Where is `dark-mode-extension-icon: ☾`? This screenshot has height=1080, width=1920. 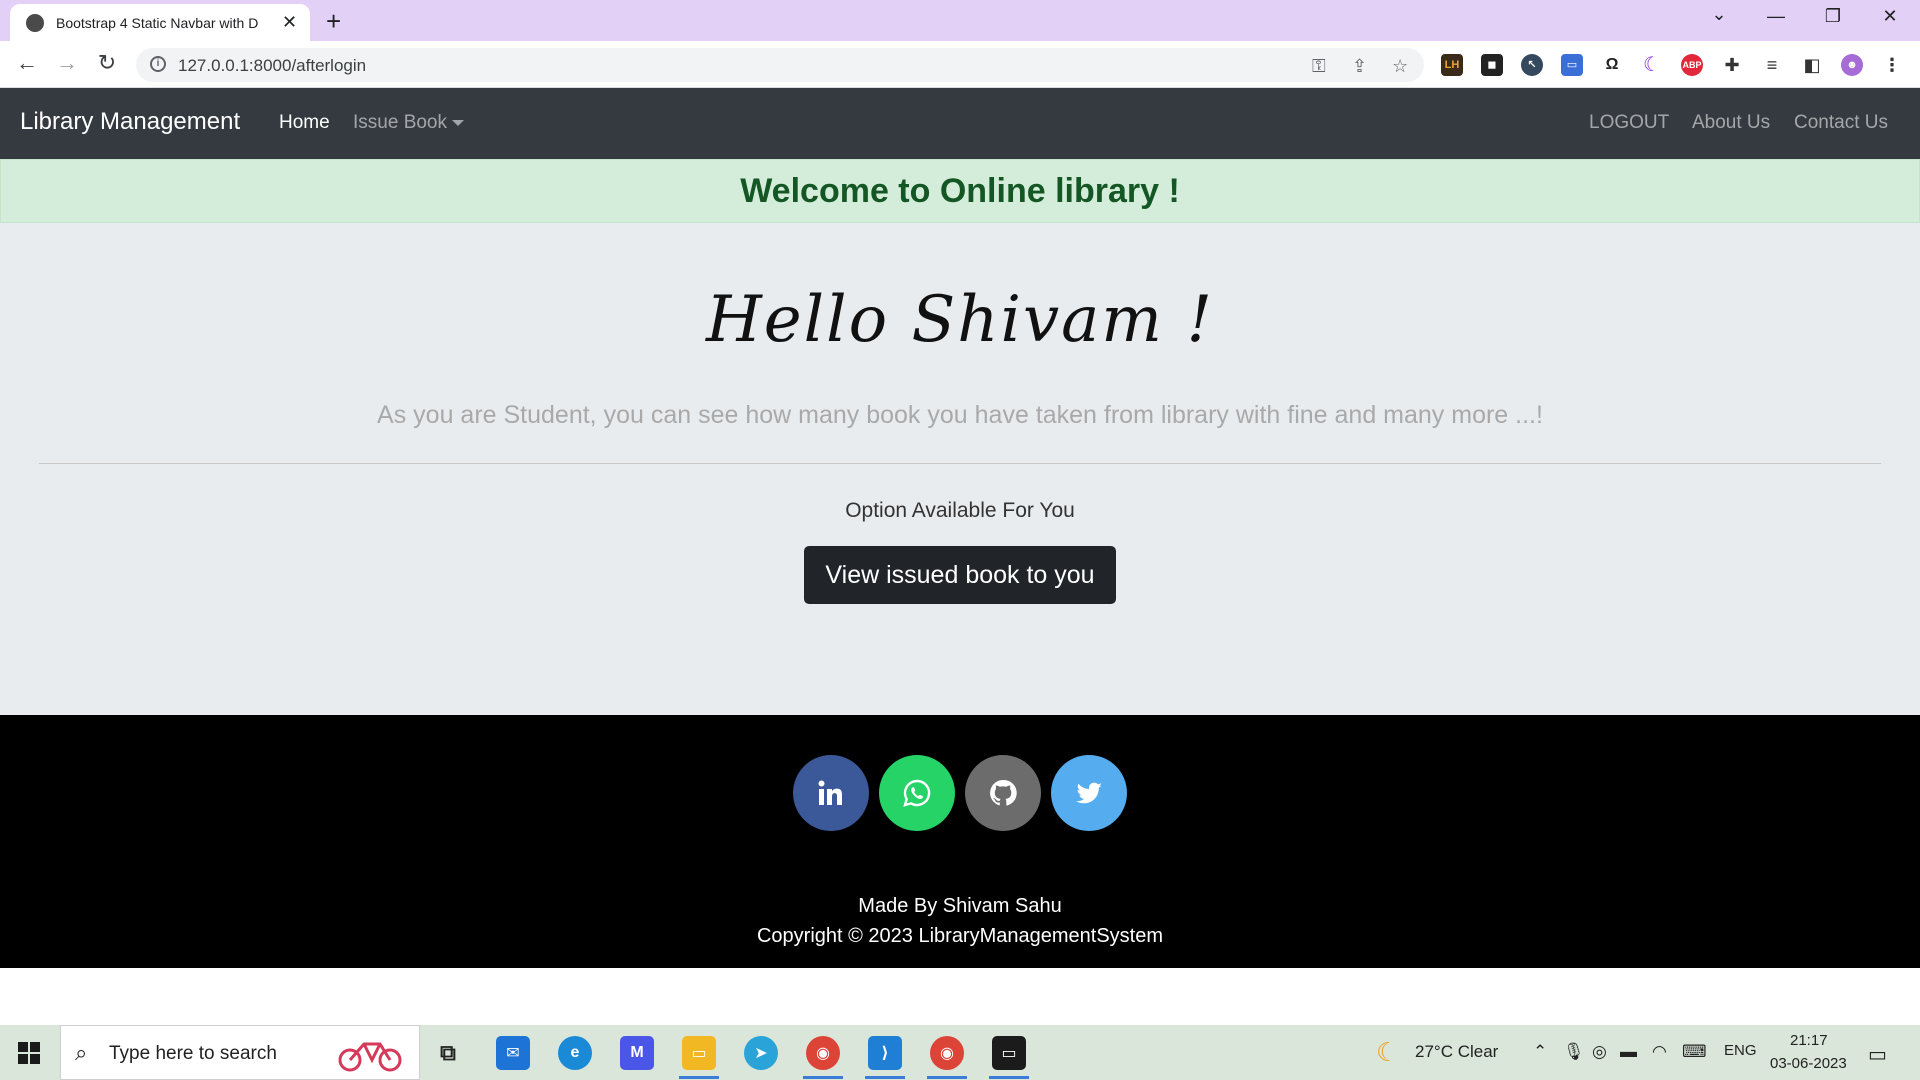
dark-mode-extension-icon: ☾ is located at coordinates (1652, 65).